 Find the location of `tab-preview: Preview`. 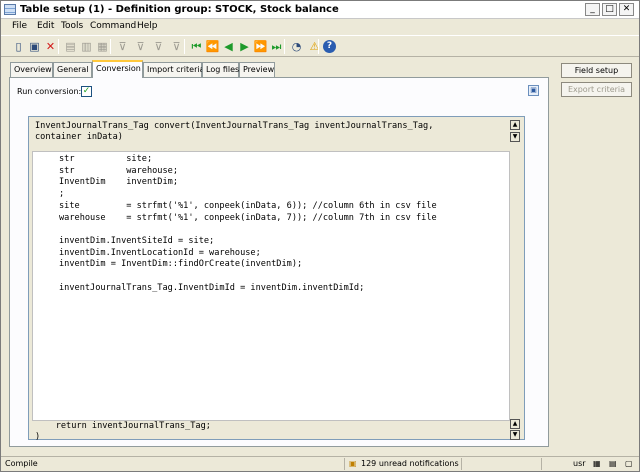

tab-preview: Preview is located at coordinates (257, 69).